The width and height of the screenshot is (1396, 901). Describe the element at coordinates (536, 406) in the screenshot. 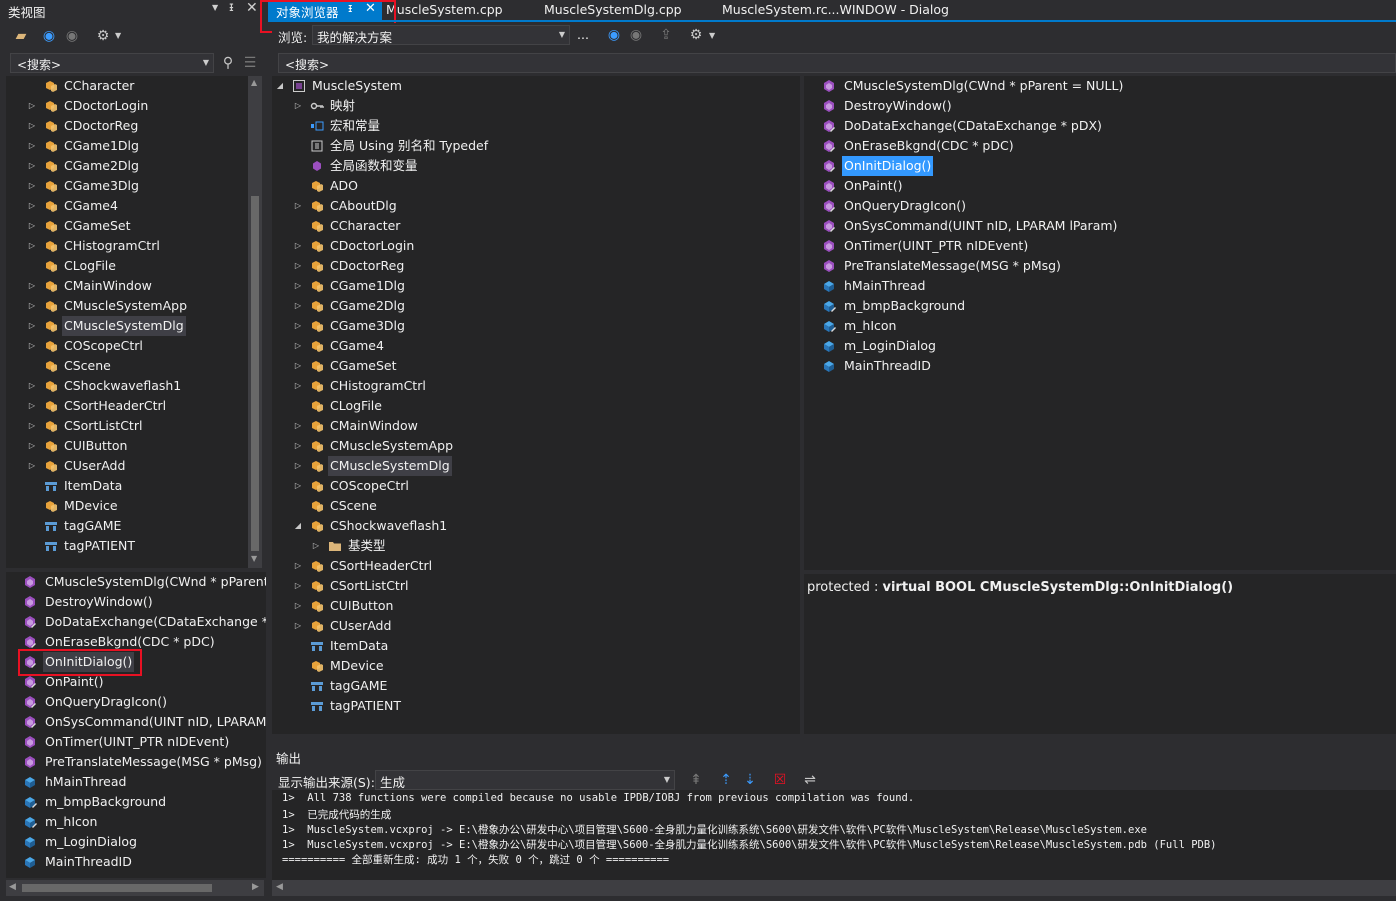

I see `object-tree-item: CLogFile` at that location.